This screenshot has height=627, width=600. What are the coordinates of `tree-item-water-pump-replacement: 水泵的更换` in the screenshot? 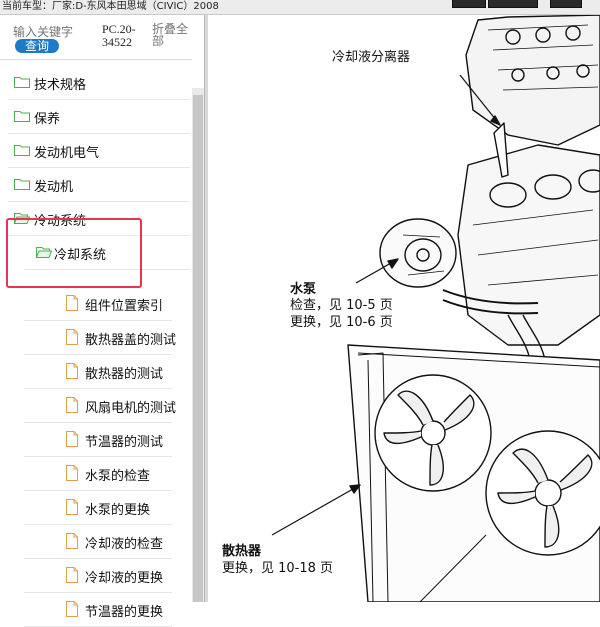 It's located at (98, 508).